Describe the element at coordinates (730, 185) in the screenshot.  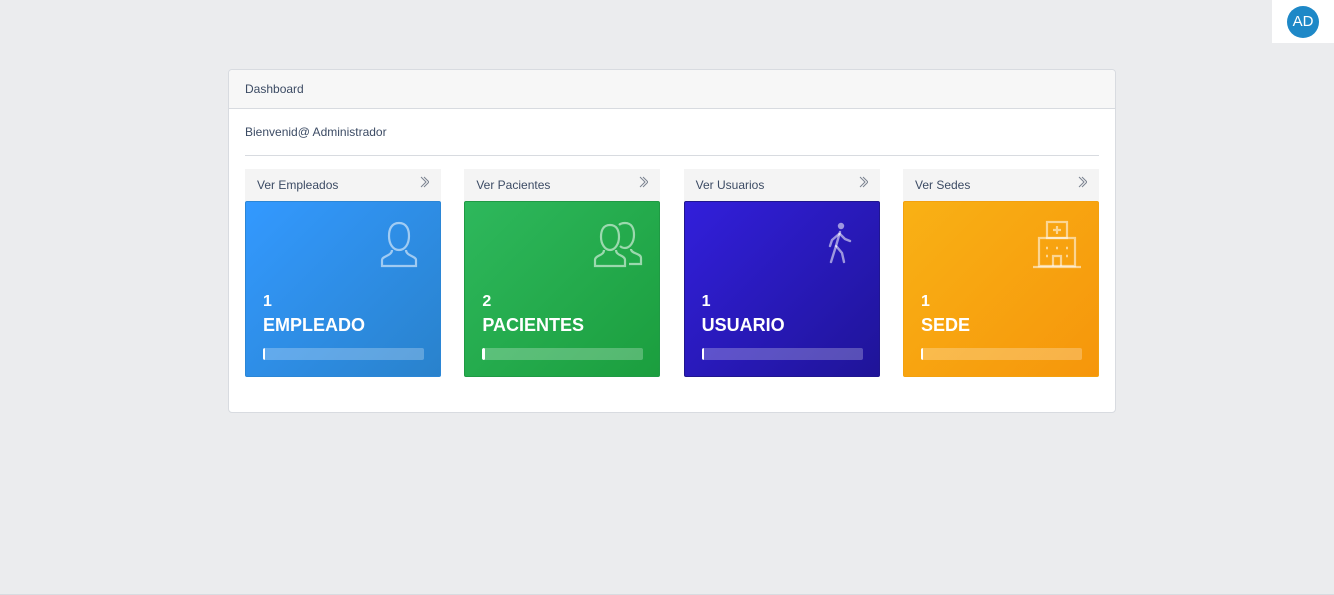
I see `ver-usuarios-label: Ver Usuarios` at that location.